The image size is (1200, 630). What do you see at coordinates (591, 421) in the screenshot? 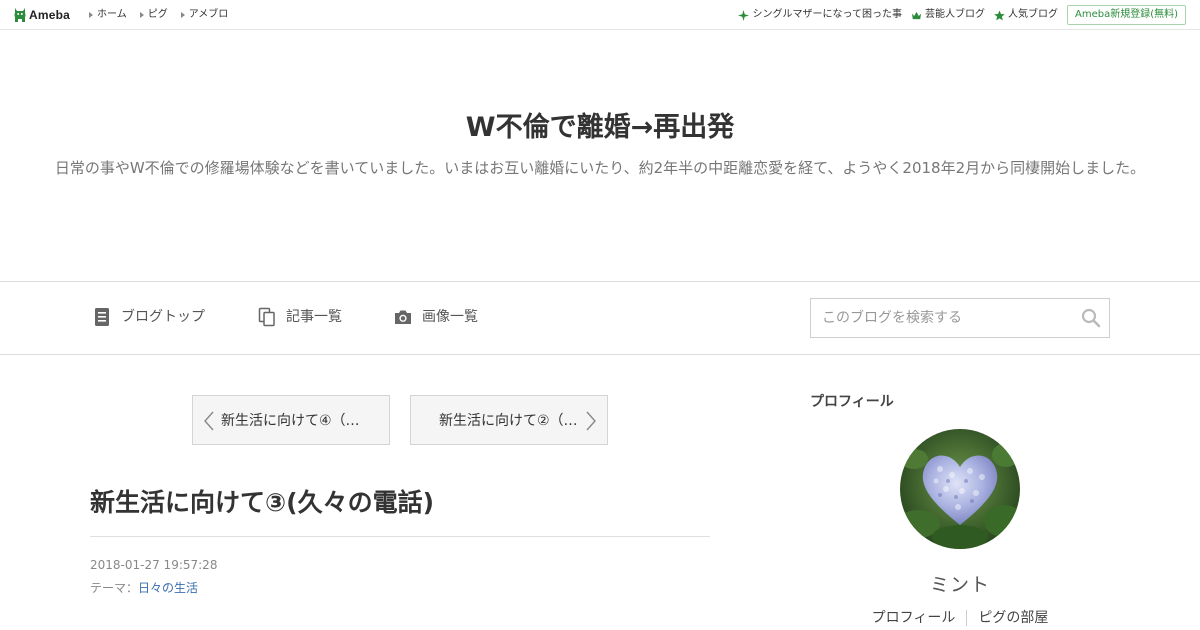
I see `chevron-right-icon` at bounding box center [591, 421].